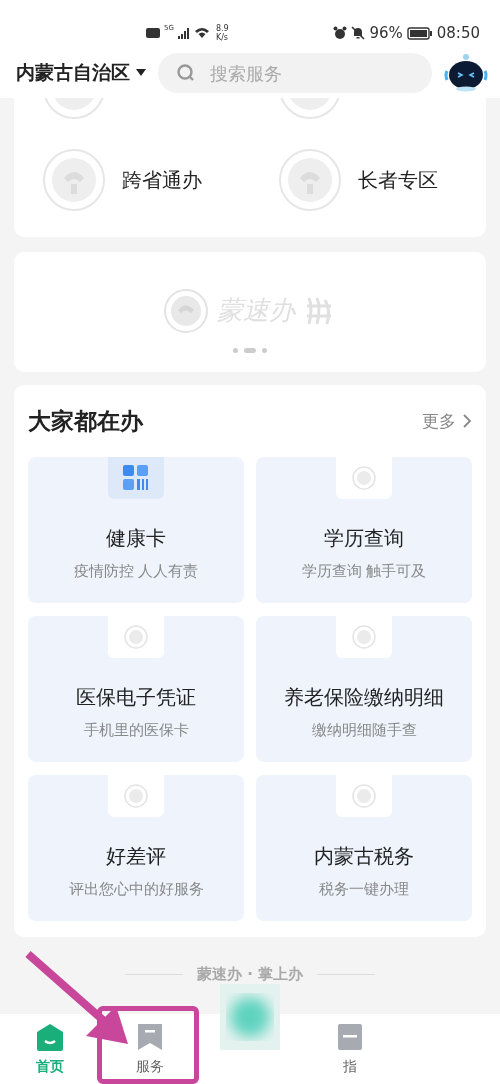  Describe the element at coordinates (136, 889) in the screenshot. I see `tile-subtitle: 评出您心中的好服务` at that location.